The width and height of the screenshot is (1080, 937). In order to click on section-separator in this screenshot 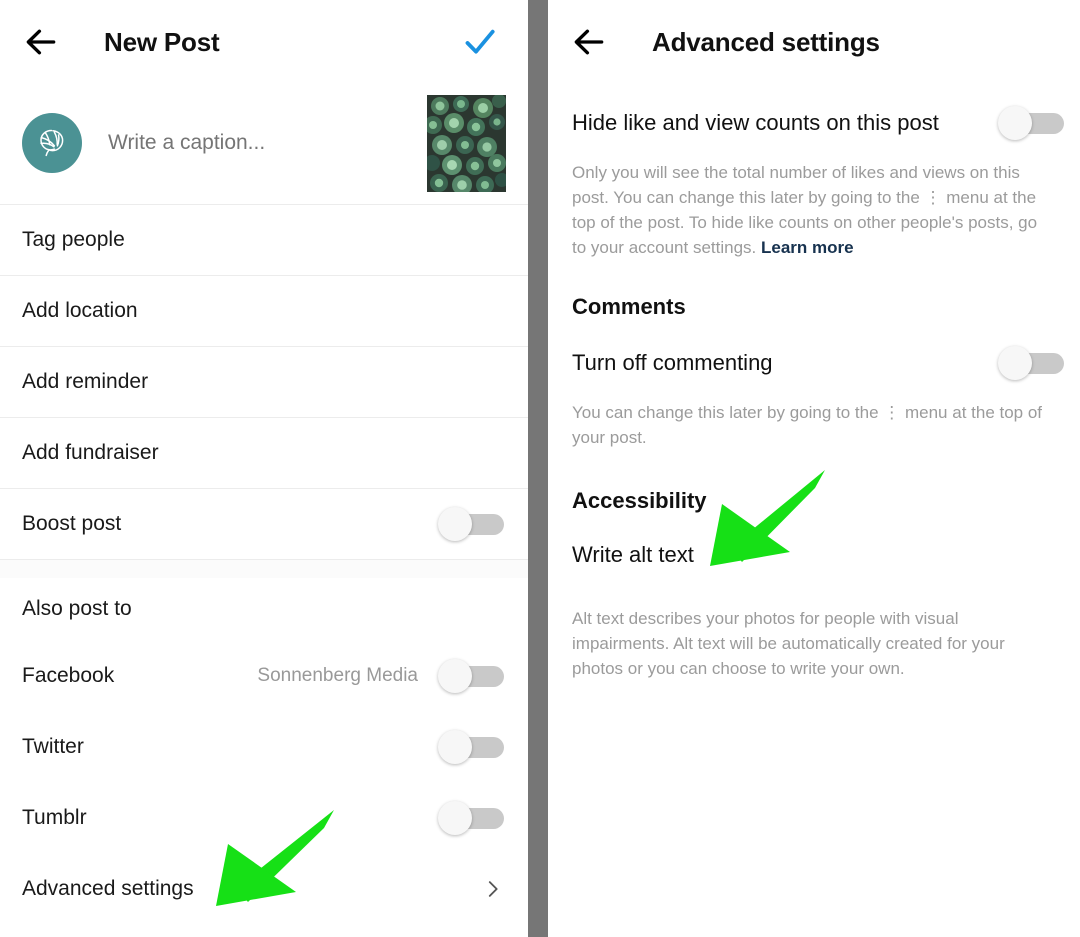, I will do `click(264, 568)`.